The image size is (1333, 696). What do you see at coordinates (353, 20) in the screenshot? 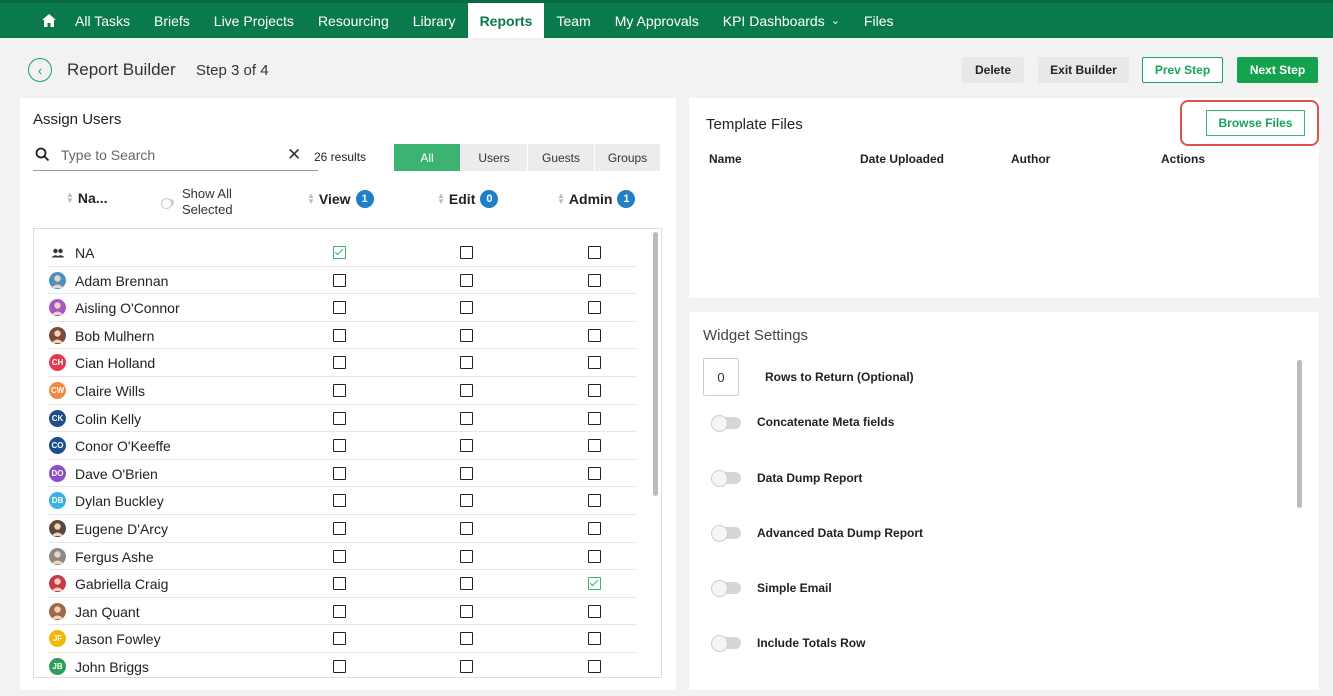
I see `nav-item-resourcing: Resourcing` at bounding box center [353, 20].